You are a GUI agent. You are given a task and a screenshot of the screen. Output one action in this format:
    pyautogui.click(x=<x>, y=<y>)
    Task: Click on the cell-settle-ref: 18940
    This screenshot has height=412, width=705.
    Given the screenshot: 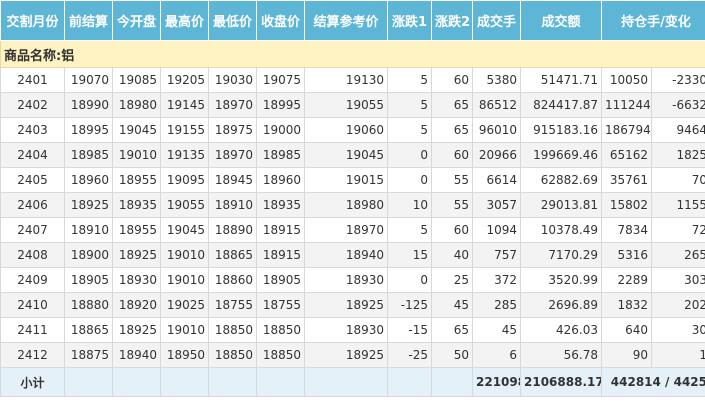 What is the action you would take?
    pyautogui.click(x=346, y=255)
    